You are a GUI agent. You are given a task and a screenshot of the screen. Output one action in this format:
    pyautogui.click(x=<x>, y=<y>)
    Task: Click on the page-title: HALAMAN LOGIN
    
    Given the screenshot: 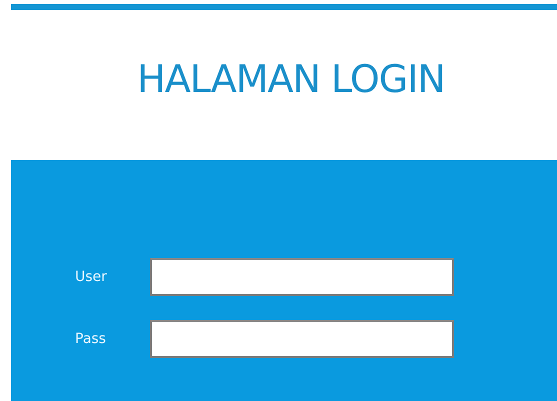 What is the action you would take?
    pyautogui.click(x=291, y=79)
    